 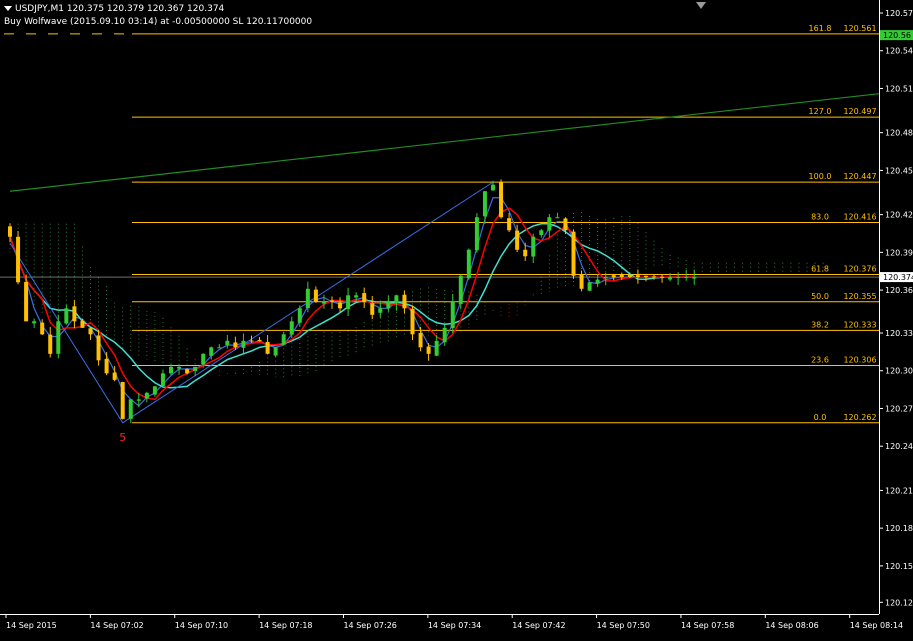 What do you see at coordinates (820, 417) in the screenshot?
I see `fib-ratio-label: 0.0` at bounding box center [820, 417].